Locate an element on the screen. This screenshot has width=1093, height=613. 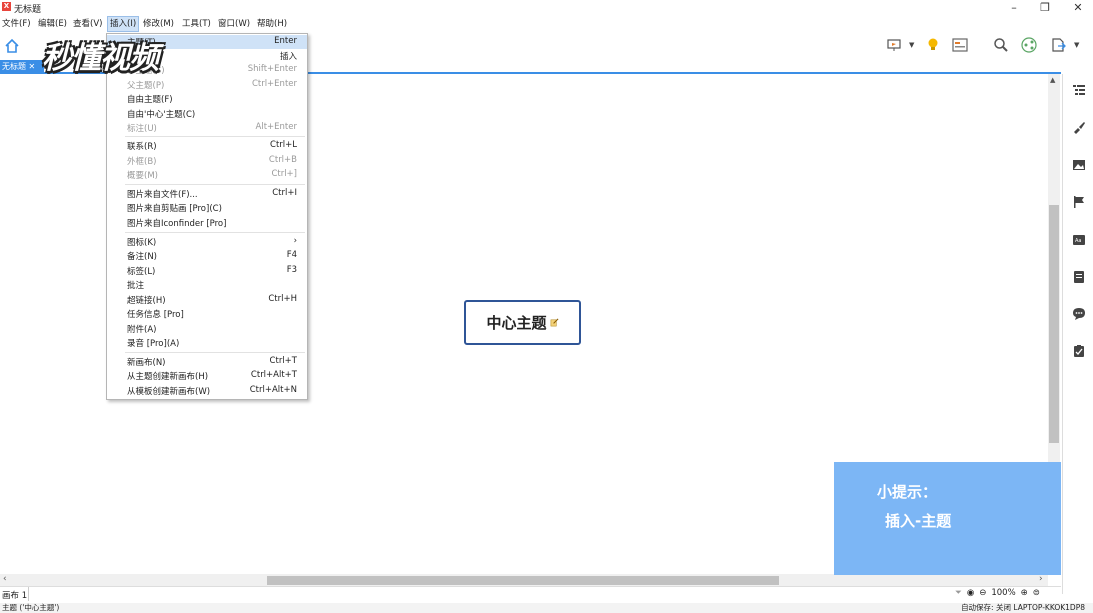
window-title: 无标题 is located at coordinates (28, 10).